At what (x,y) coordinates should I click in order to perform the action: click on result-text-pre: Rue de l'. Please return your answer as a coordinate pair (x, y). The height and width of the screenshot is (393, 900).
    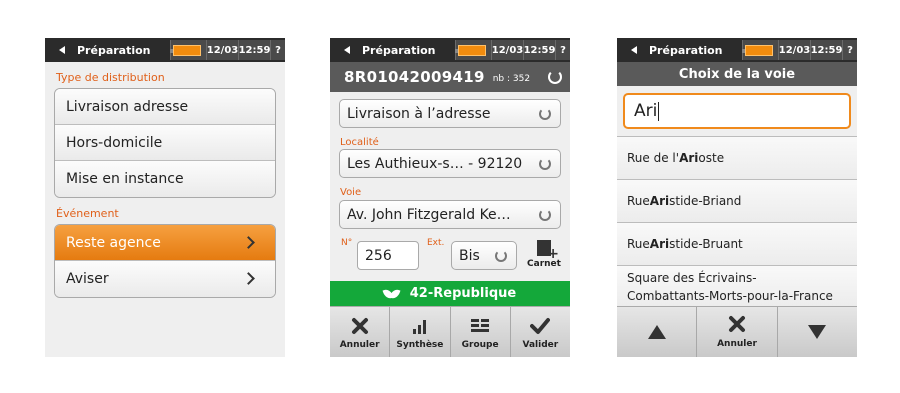
    Looking at the image, I should click on (653, 158).